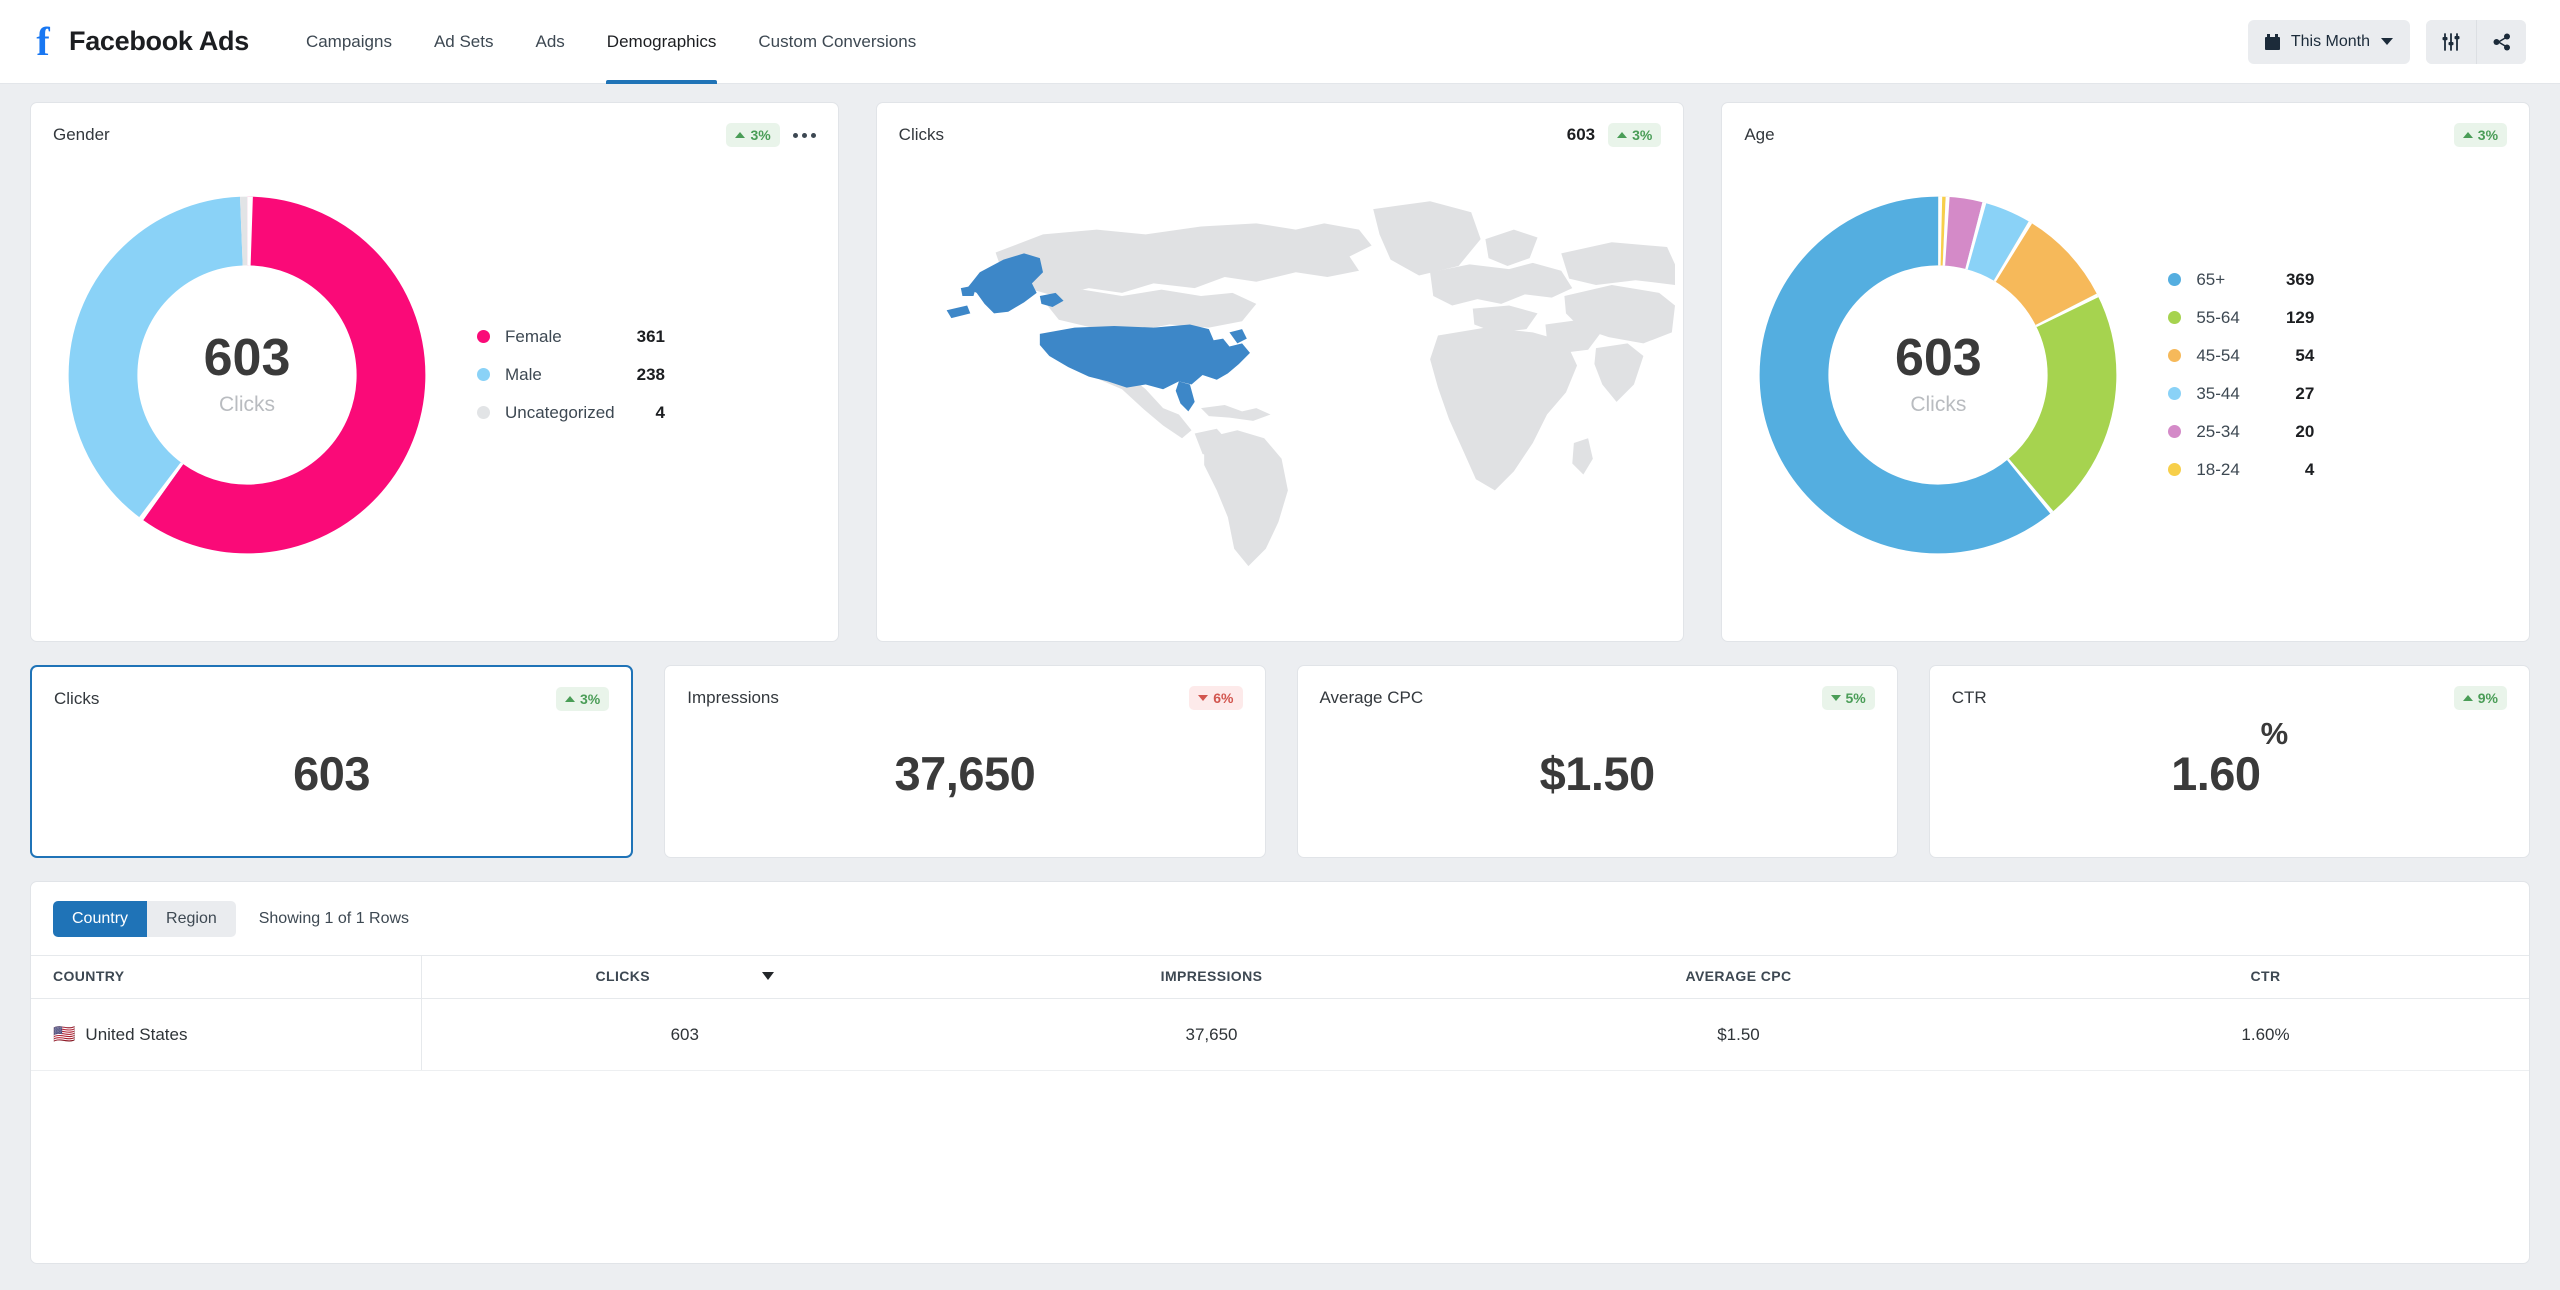  What do you see at coordinates (1371, 697) in the screenshot?
I see `kpi-title: Average CPC` at bounding box center [1371, 697].